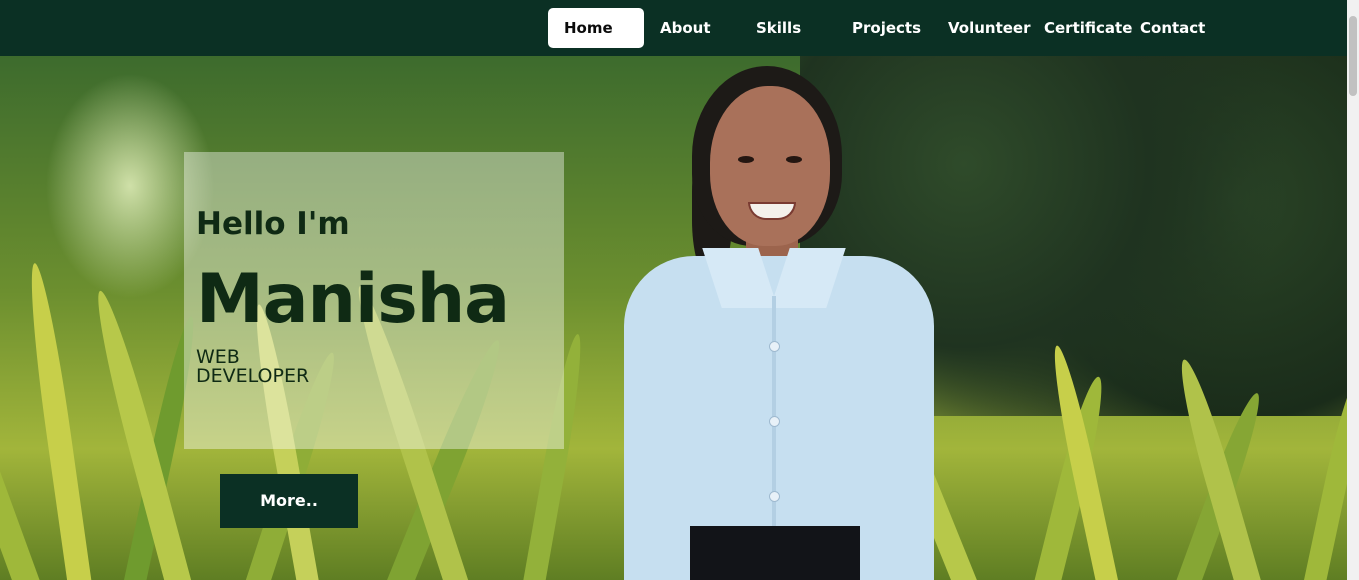 This screenshot has width=1359, height=580. What do you see at coordinates (1088, 28) in the screenshot?
I see `nav-certificate-link: Certificate` at bounding box center [1088, 28].